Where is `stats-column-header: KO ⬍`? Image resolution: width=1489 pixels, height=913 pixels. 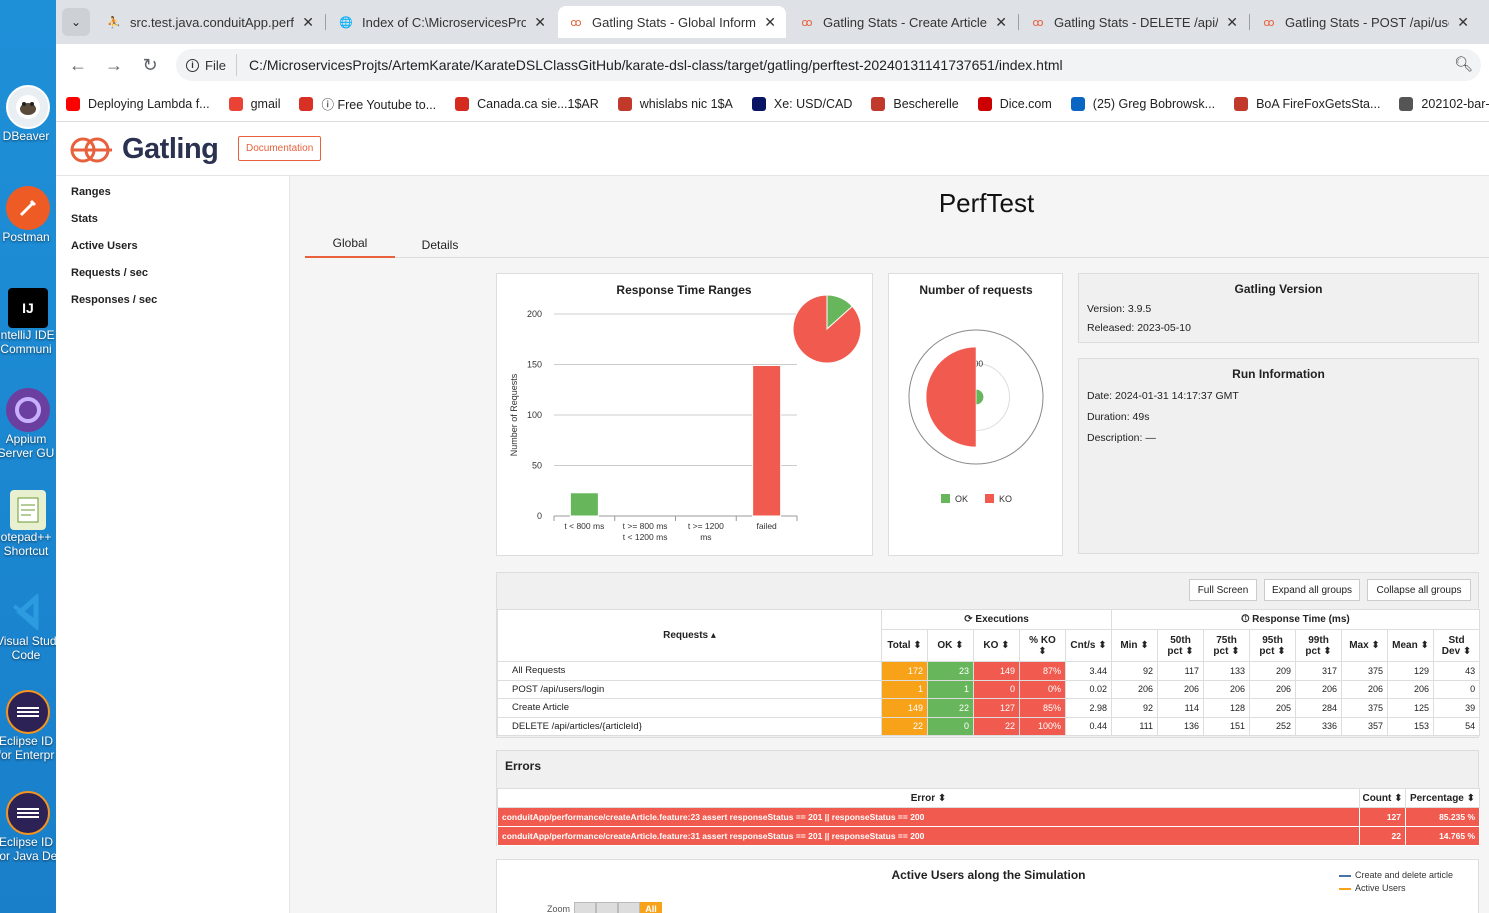 stats-column-header: KO ⬍ is located at coordinates (996, 645).